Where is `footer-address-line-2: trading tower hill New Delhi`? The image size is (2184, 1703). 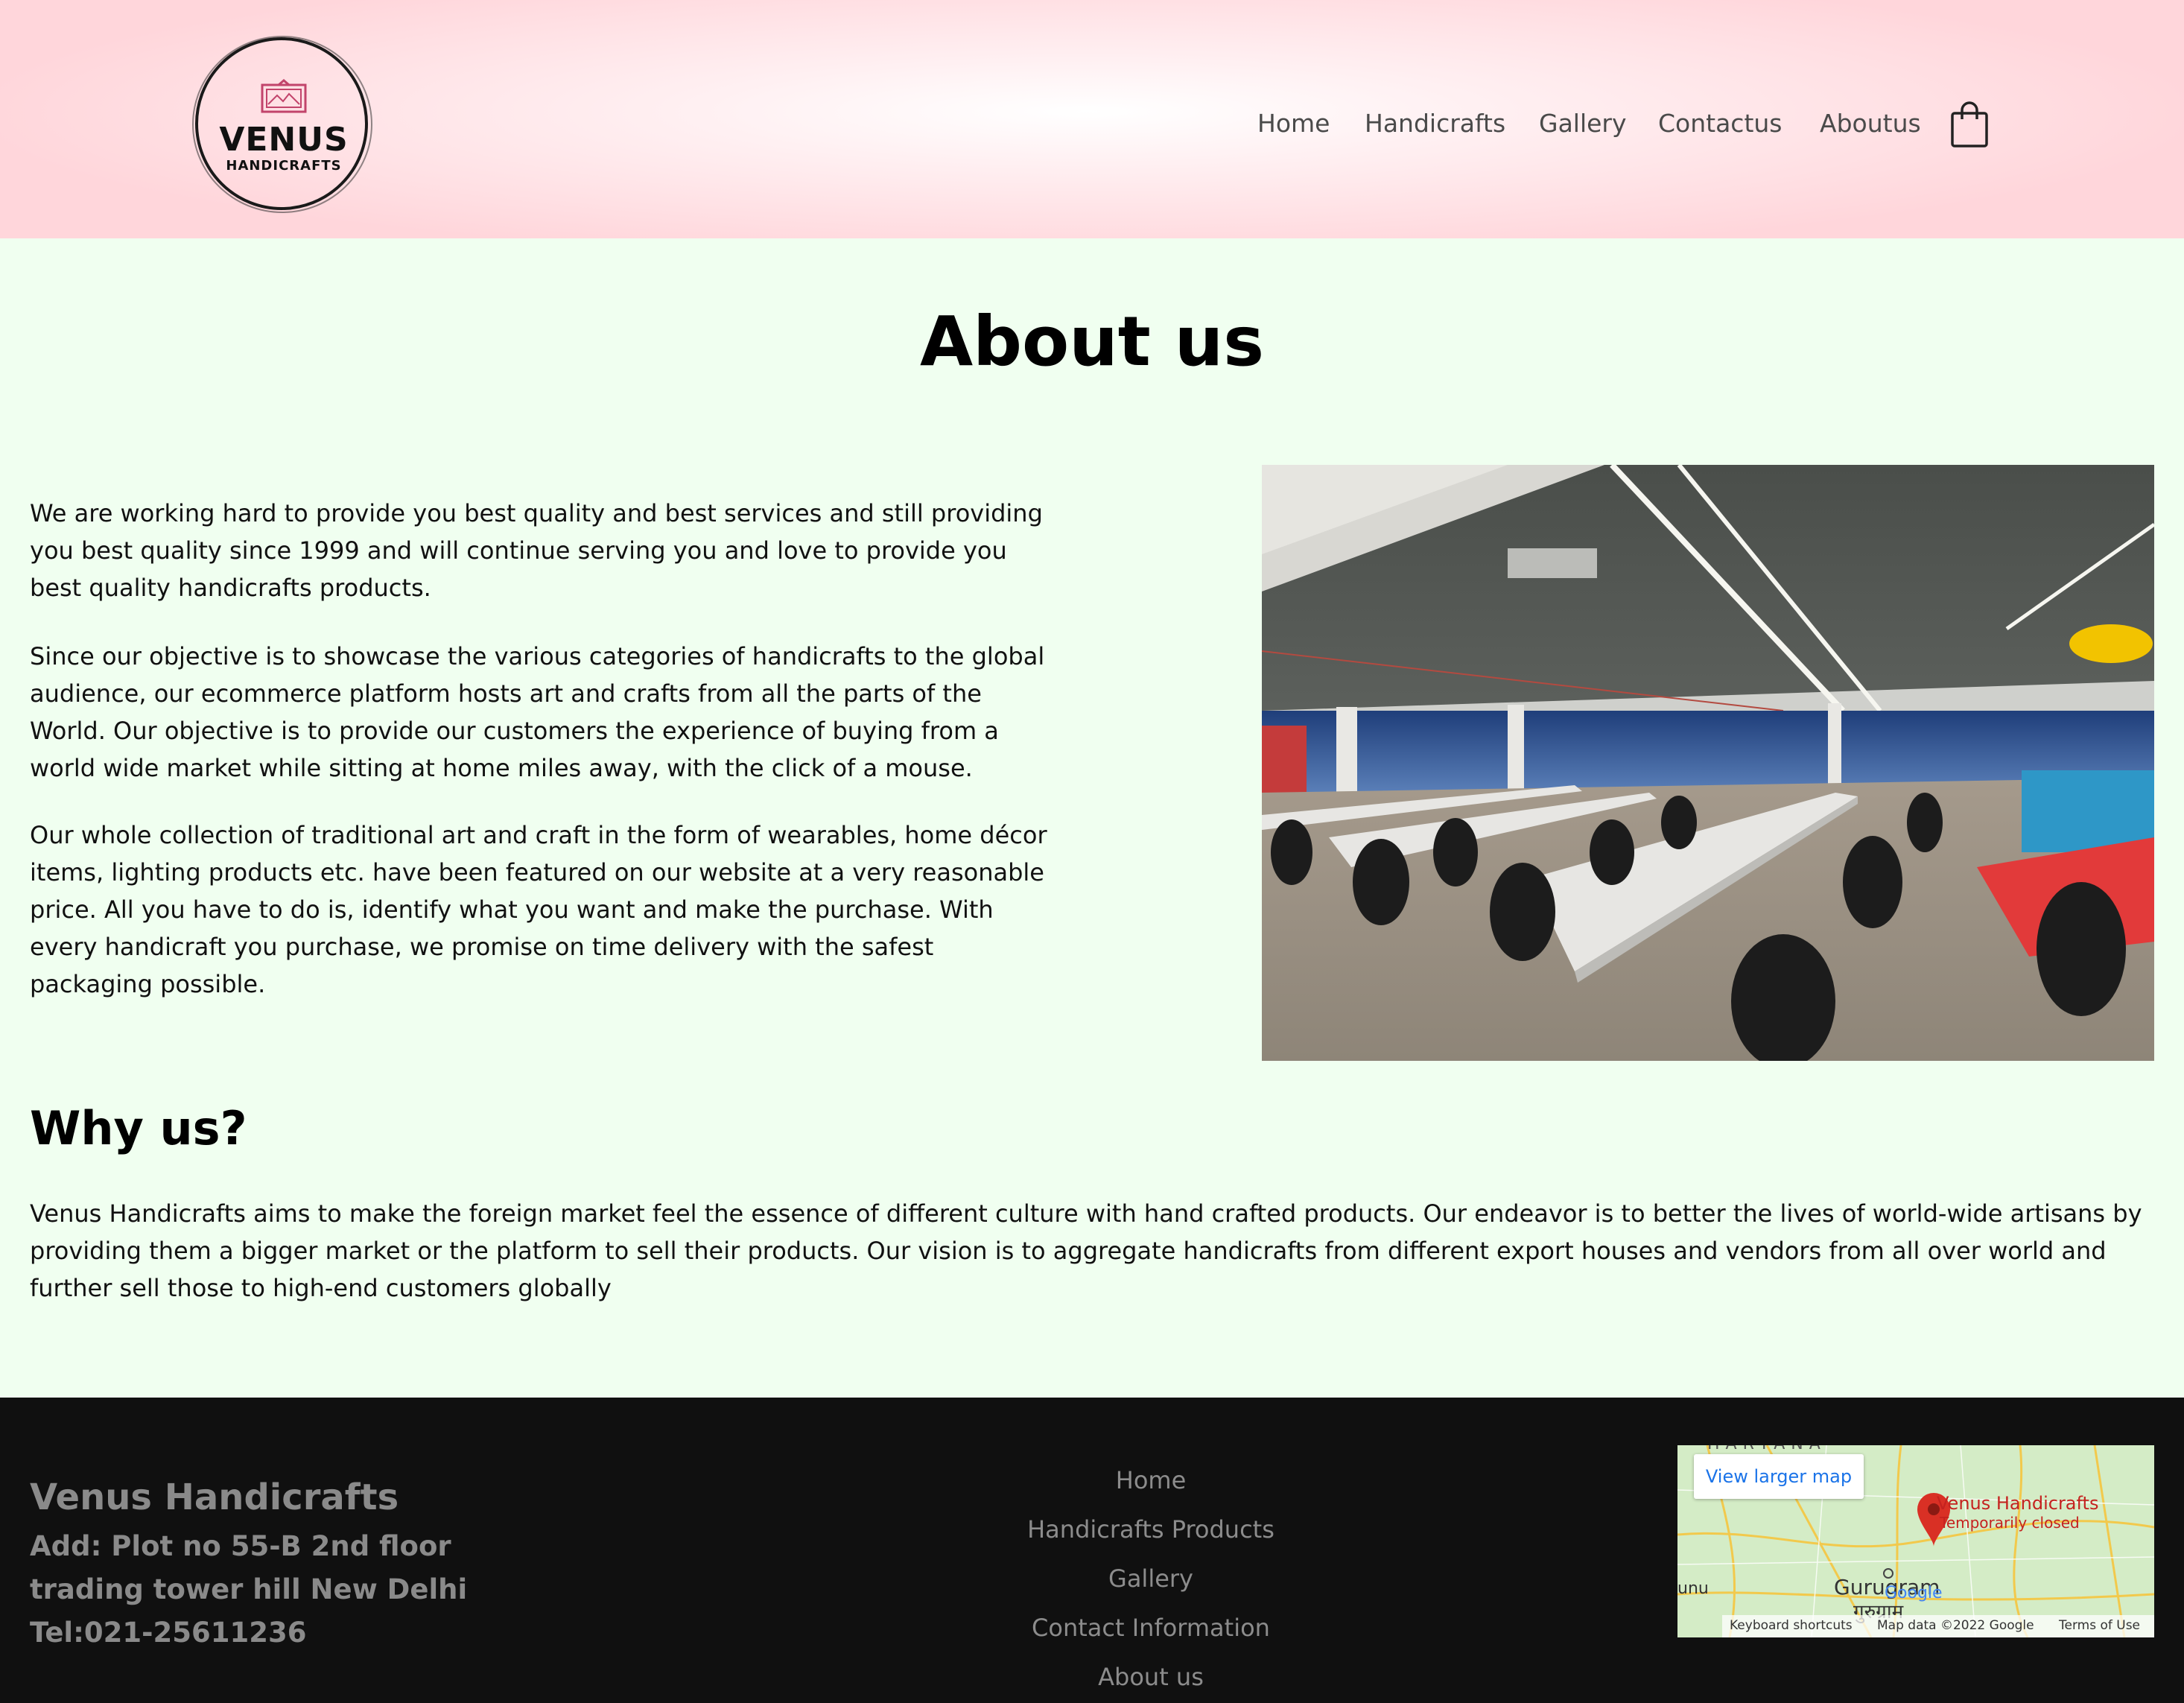 footer-address-line-2: trading tower hill New Delhi is located at coordinates (249, 1589).